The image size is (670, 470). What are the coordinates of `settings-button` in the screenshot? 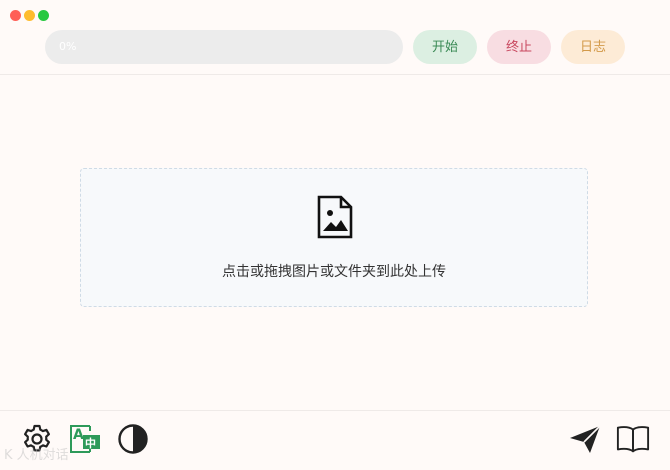 It's located at (37, 439).